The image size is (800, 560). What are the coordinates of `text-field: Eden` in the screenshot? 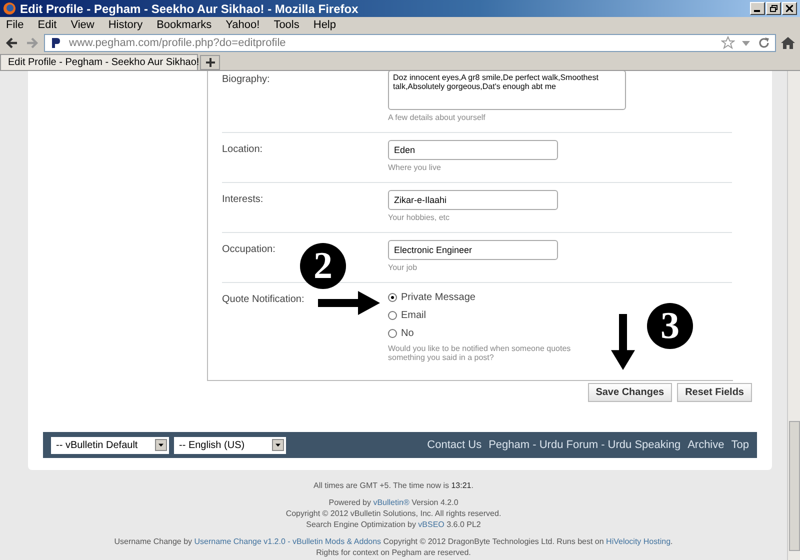 It's located at (473, 150).